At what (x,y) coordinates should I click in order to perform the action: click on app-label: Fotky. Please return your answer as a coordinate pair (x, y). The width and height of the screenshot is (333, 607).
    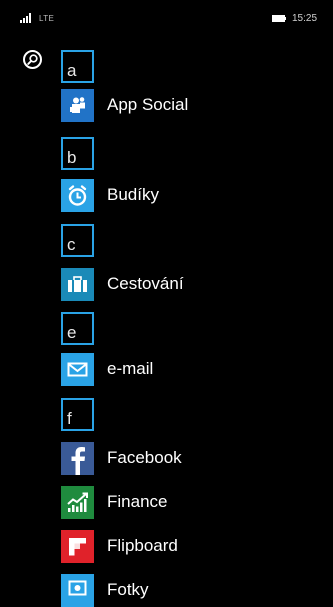
    Looking at the image, I should click on (128, 589).